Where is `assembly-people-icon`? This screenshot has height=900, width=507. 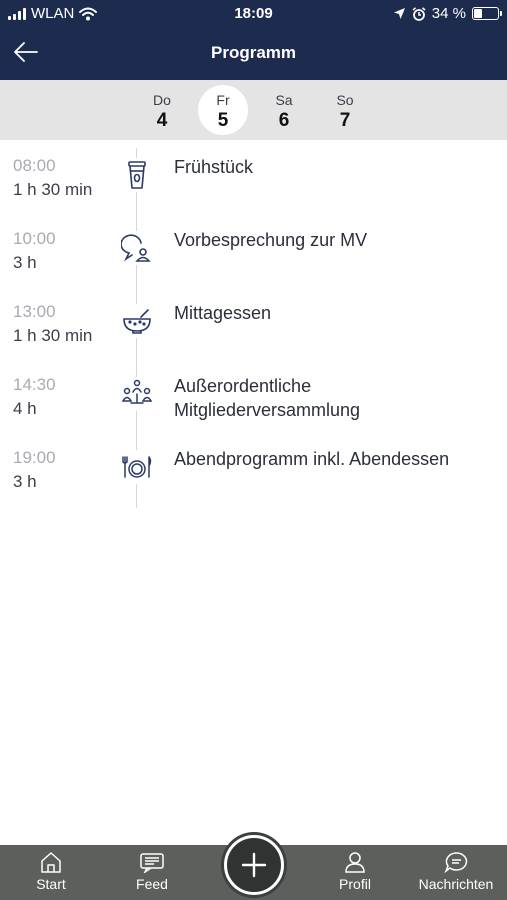
assembly-people-icon is located at coordinates (137, 394).